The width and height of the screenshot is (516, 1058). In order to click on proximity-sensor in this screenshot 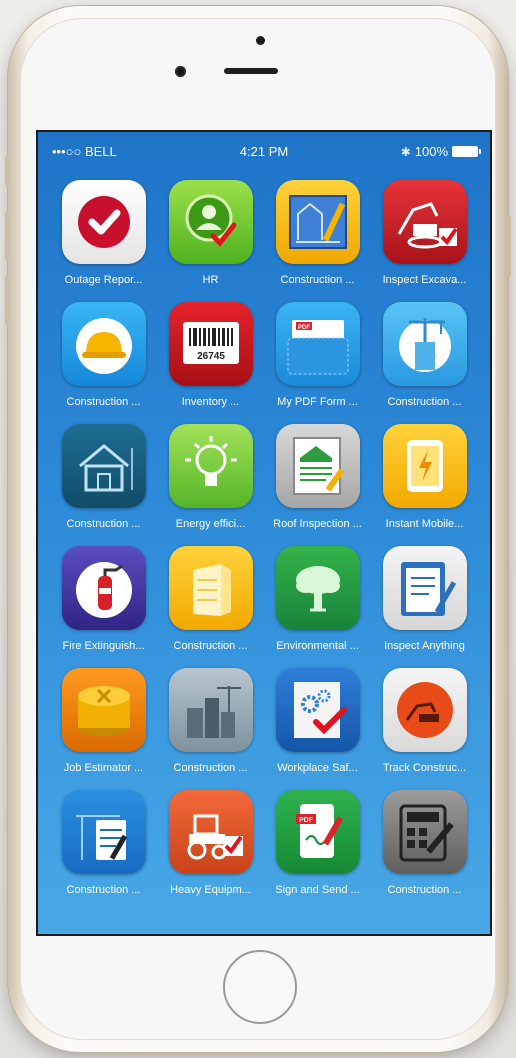, I will do `click(260, 40)`.